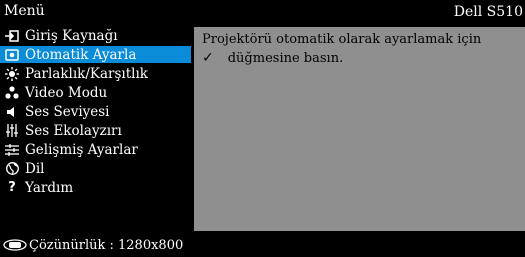 The width and height of the screenshot is (525, 257). I want to click on menu-title: Menü, so click(24, 11).